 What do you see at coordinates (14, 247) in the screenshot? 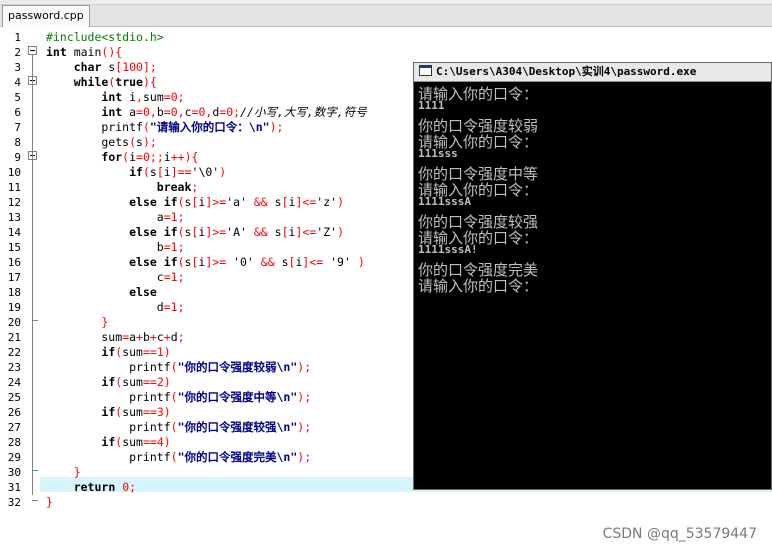
I see `line-number: 15` at bounding box center [14, 247].